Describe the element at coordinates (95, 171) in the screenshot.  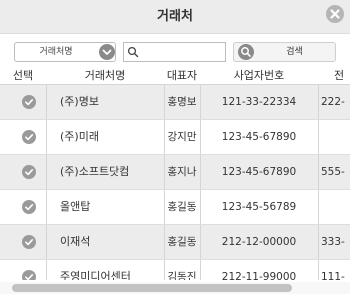
I see `row-client-name: (주)소프트닷컴` at that location.